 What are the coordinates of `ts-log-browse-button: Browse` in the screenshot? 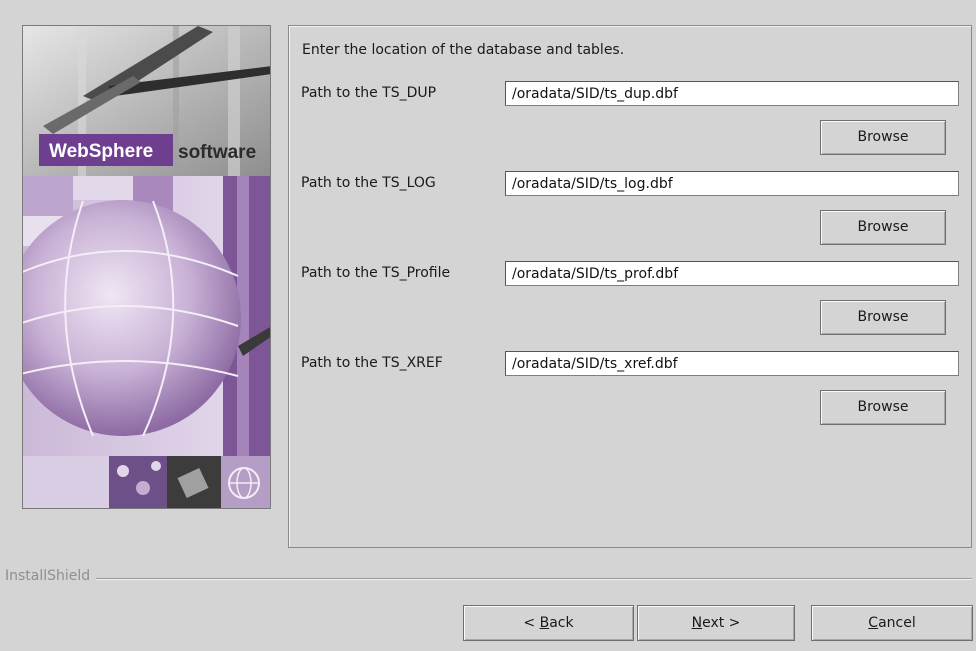 It's located at (883, 227).